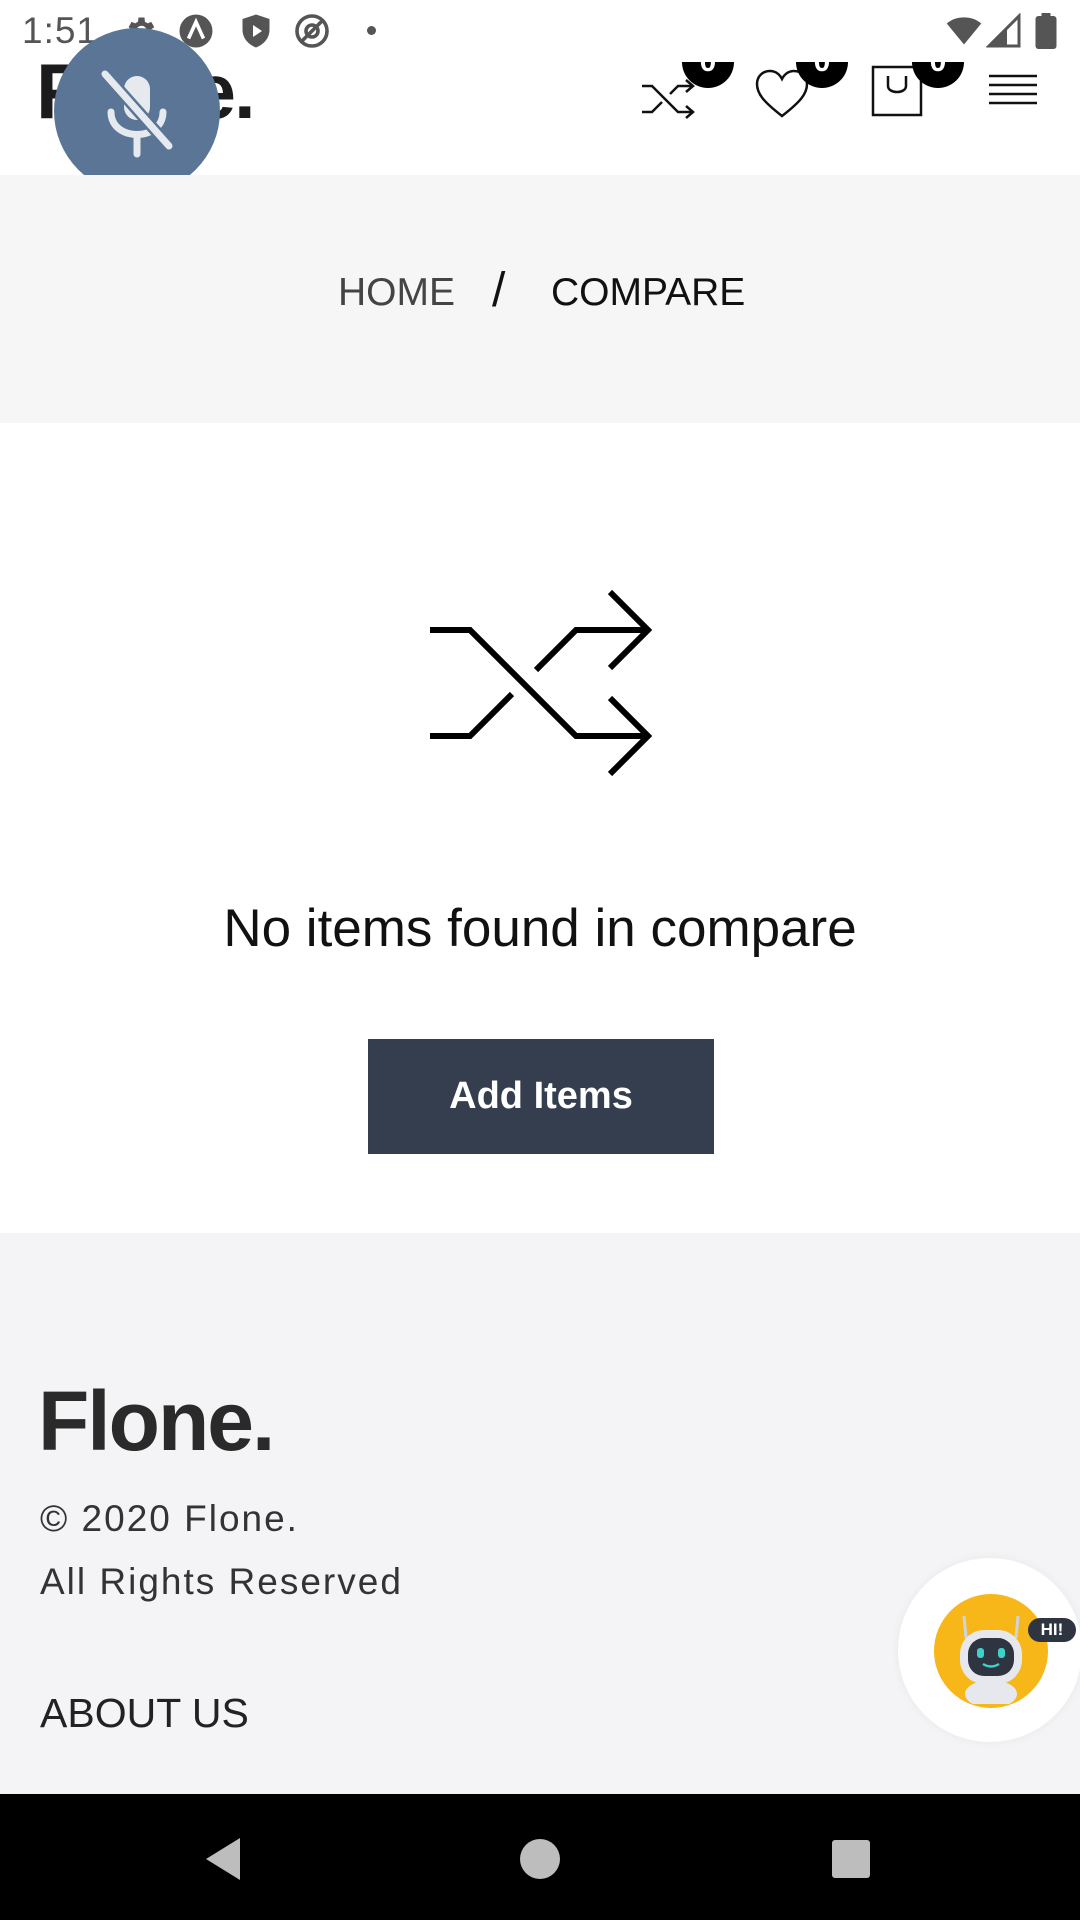 Image resolution: width=1080 pixels, height=1920 pixels. Describe the element at coordinates (221, 1581) in the screenshot. I see `rights-text: All Rights Reserved` at that location.